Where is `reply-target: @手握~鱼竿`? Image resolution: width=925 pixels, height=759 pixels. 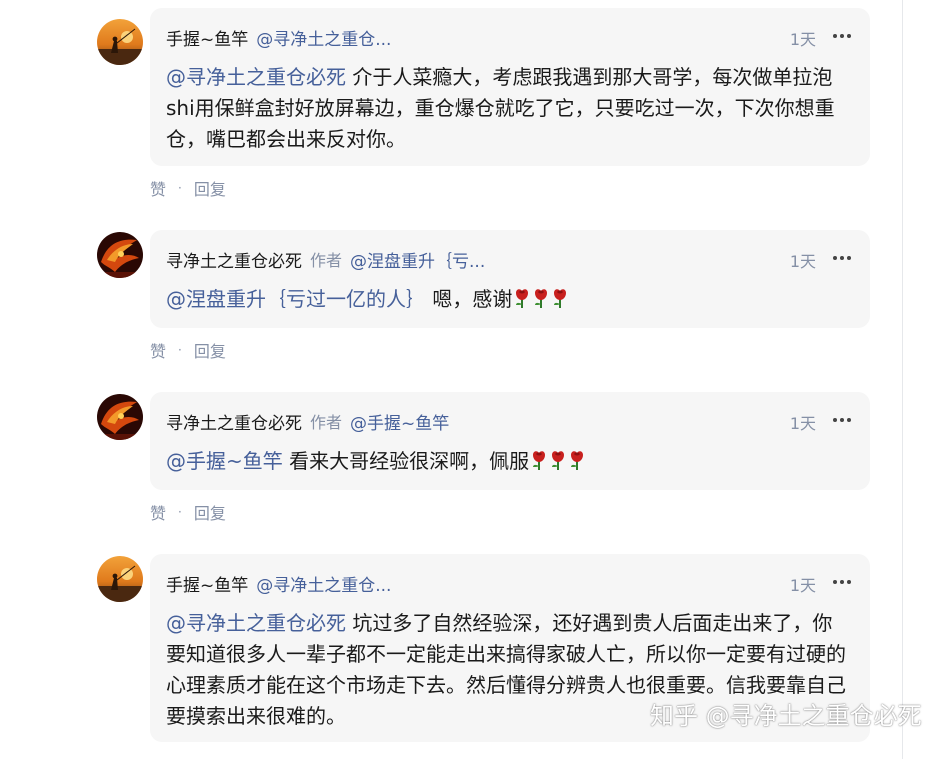
reply-target: @手握~鱼竿 is located at coordinates (399, 421).